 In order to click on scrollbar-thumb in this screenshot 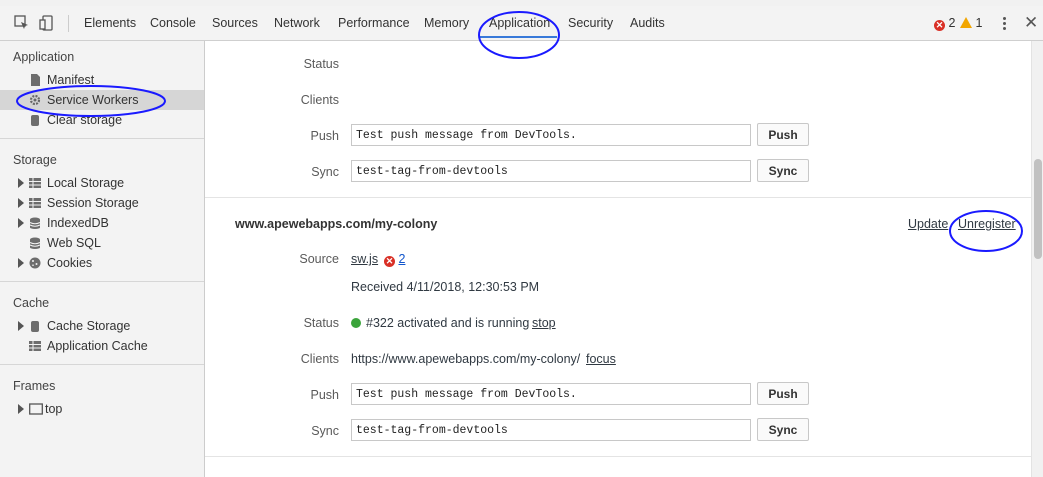, I will do `click(1038, 209)`.